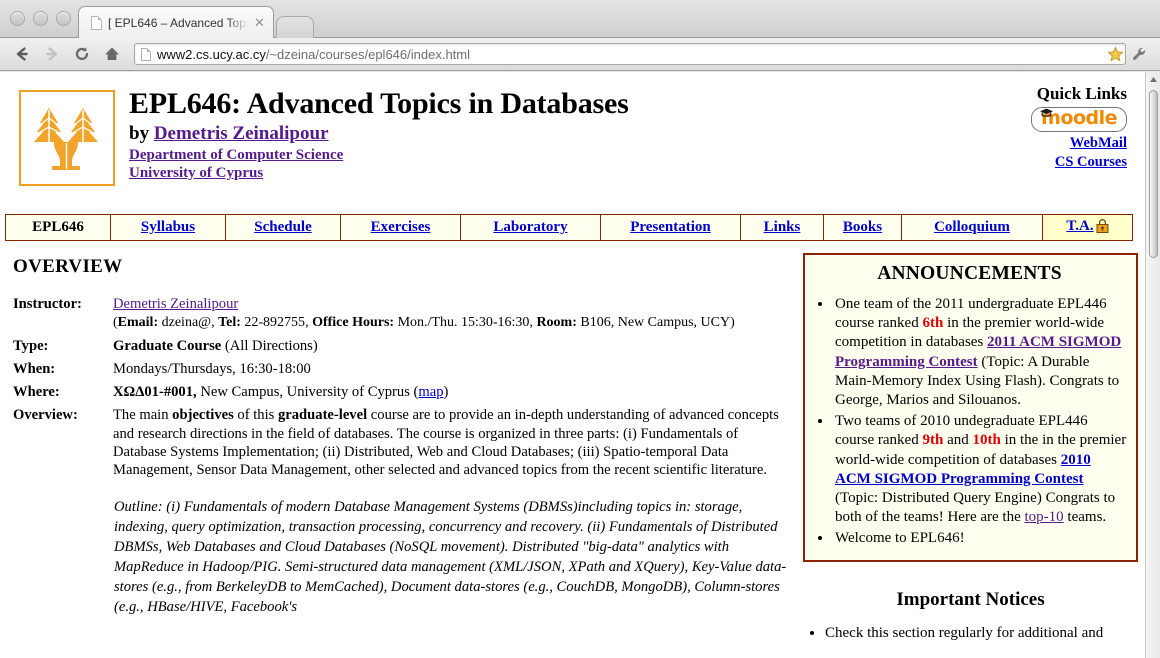 Image resolution: width=1160 pixels, height=658 pixels. What do you see at coordinates (1139, 54) in the screenshot?
I see `wrench-menu-icon` at bounding box center [1139, 54].